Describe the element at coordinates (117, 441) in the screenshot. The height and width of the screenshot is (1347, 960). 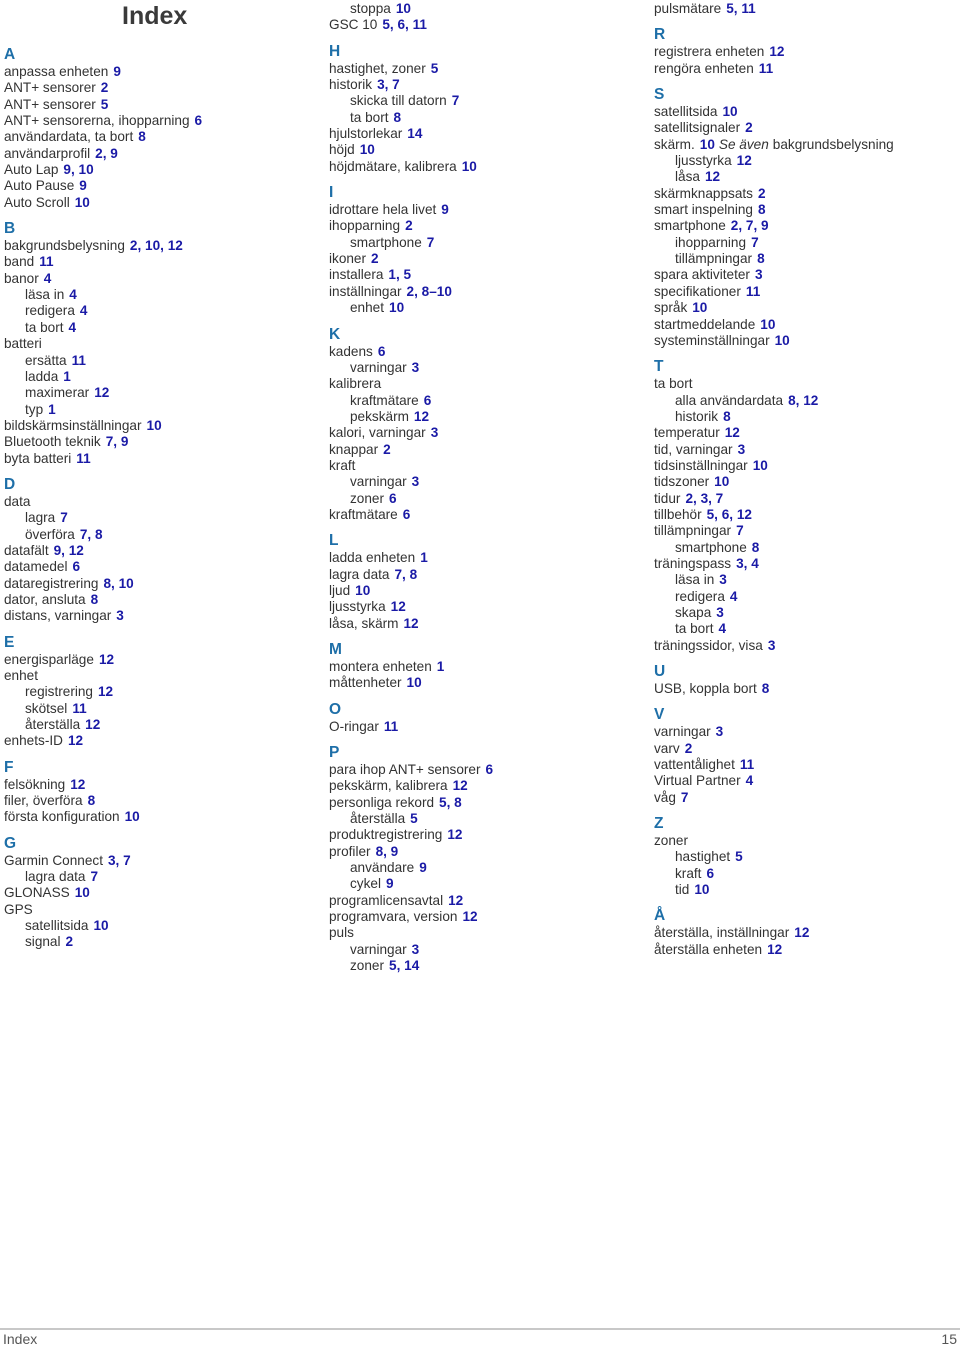
I see `page-reference-link: 7, 9` at that location.